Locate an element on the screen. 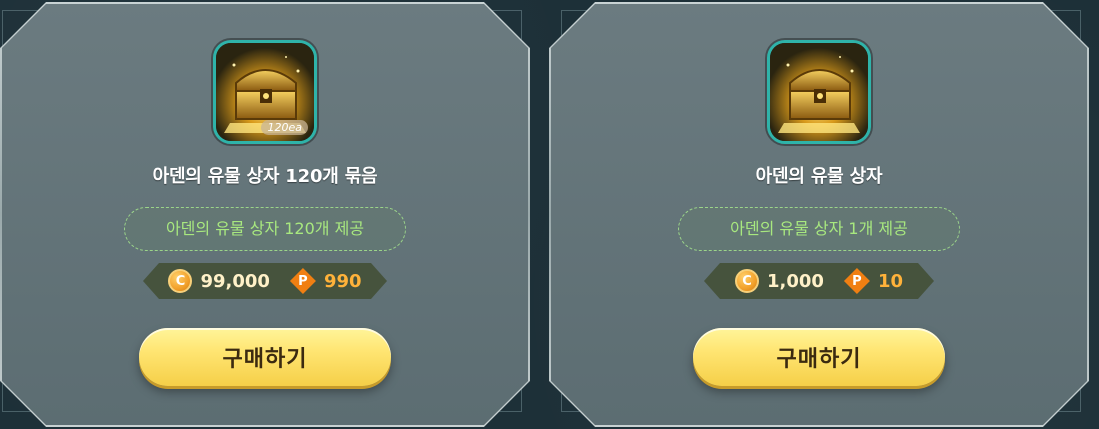  item-title: 아덴의 유물 상자 is located at coordinates (819, 176).